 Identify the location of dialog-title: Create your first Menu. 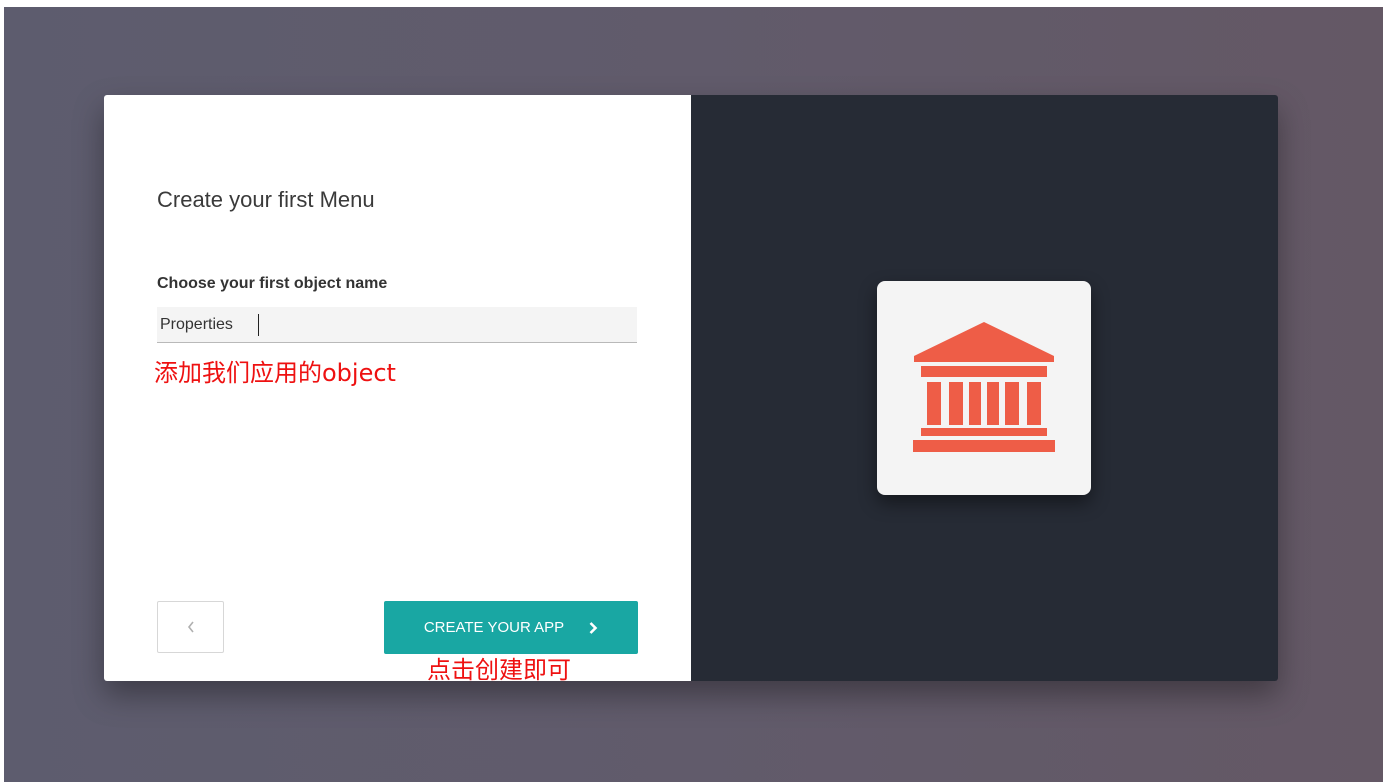
(266, 199).